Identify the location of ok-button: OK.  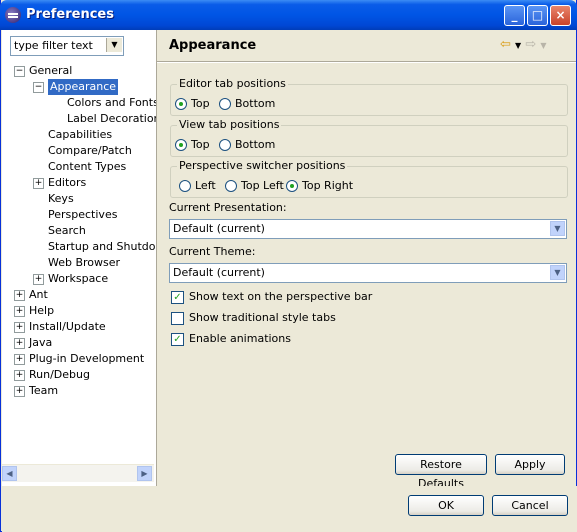
(446, 505).